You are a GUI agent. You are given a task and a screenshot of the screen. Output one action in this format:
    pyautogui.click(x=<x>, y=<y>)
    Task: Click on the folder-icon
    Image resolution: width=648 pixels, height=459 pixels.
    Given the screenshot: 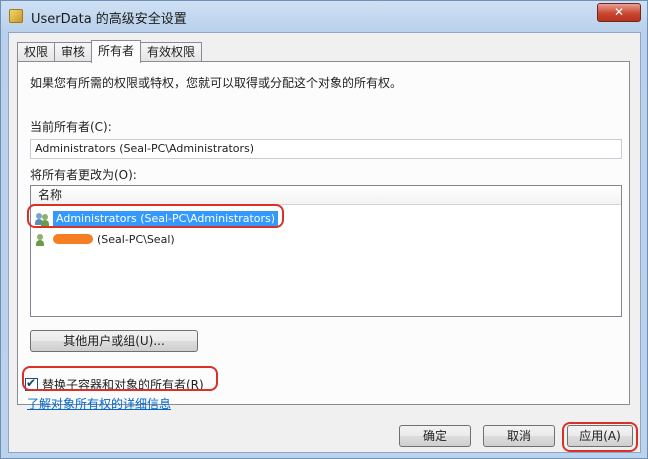 What is the action you would take?
    pyautogui.click(x=16, y=16)
    